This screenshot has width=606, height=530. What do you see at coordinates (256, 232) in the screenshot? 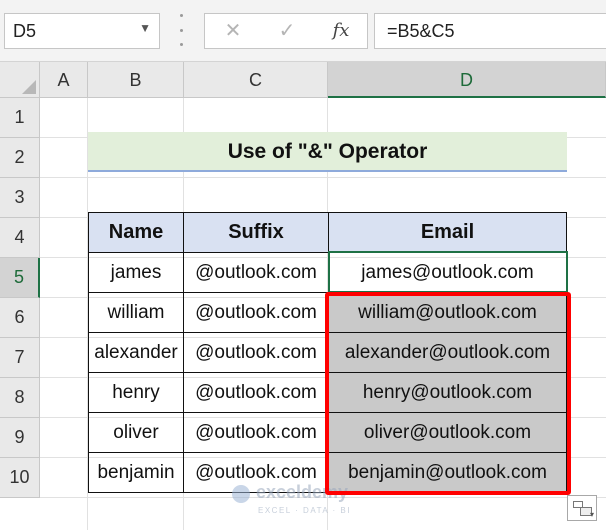
I see `header-suffix: Suffix` at bounding box center [256, 232].